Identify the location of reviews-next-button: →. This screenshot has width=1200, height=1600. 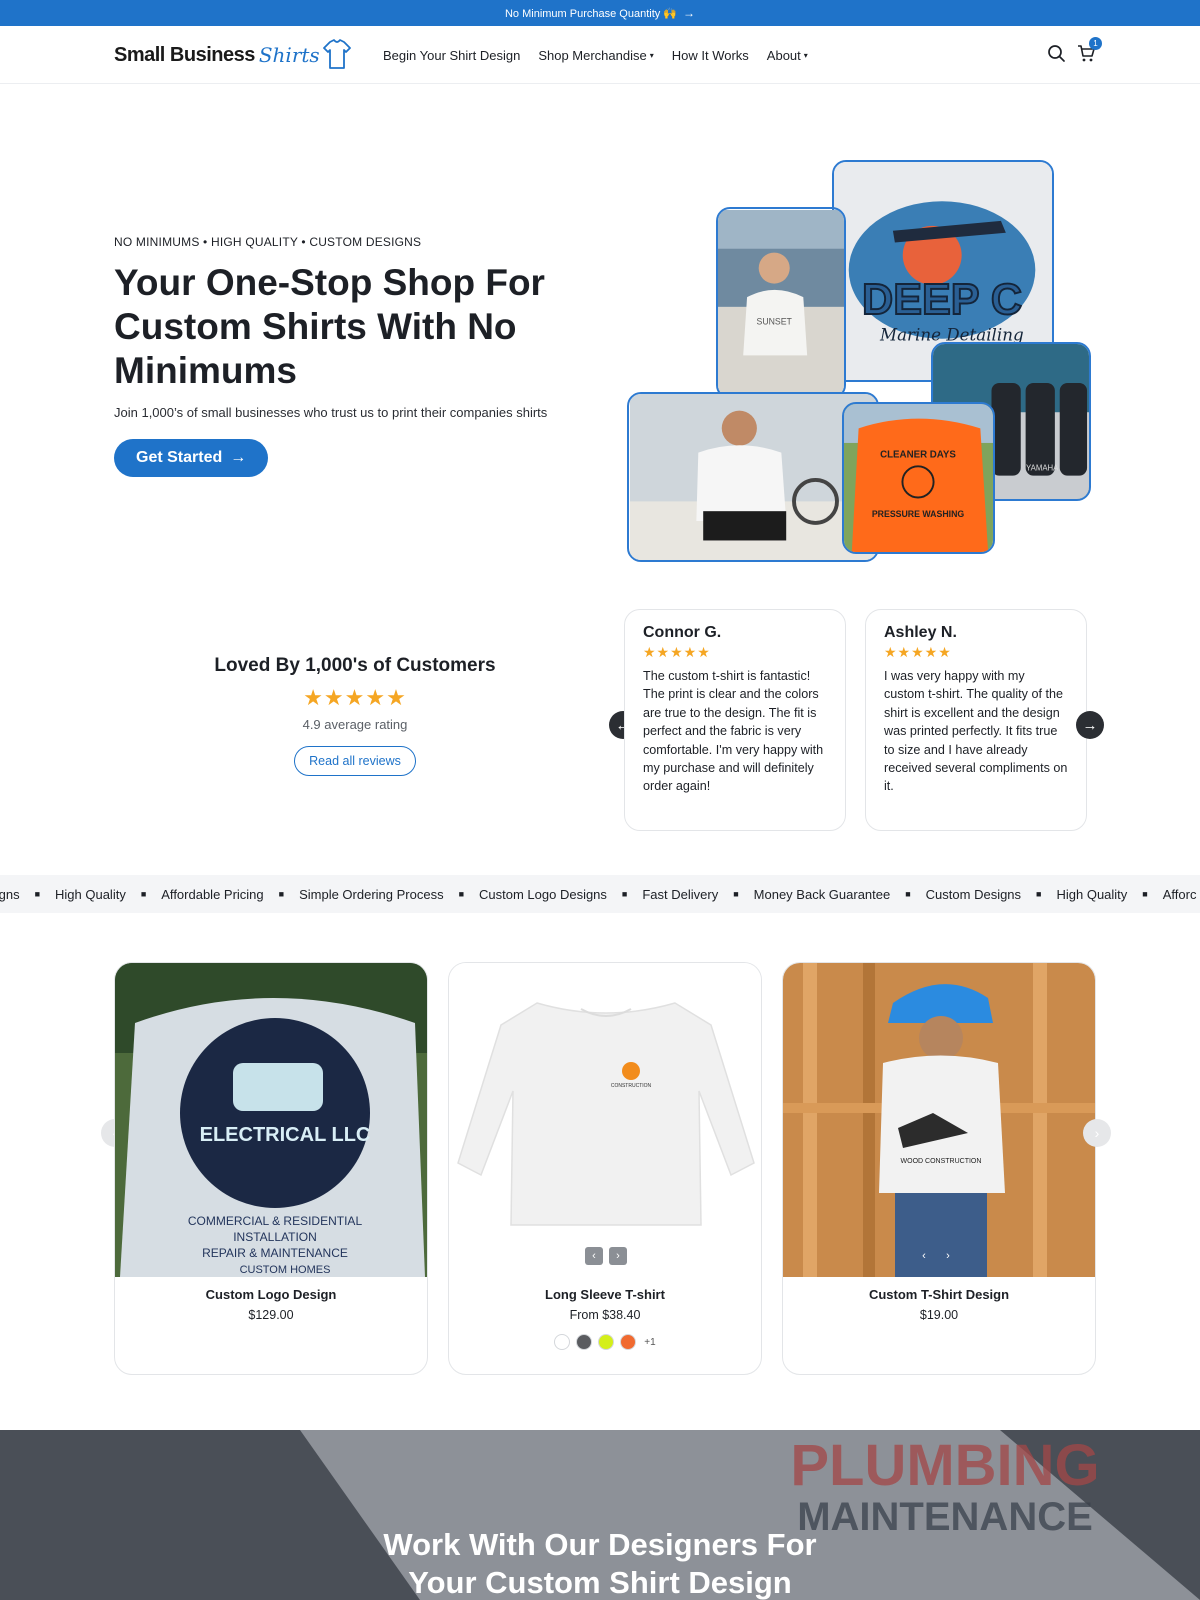
(1090, 725).